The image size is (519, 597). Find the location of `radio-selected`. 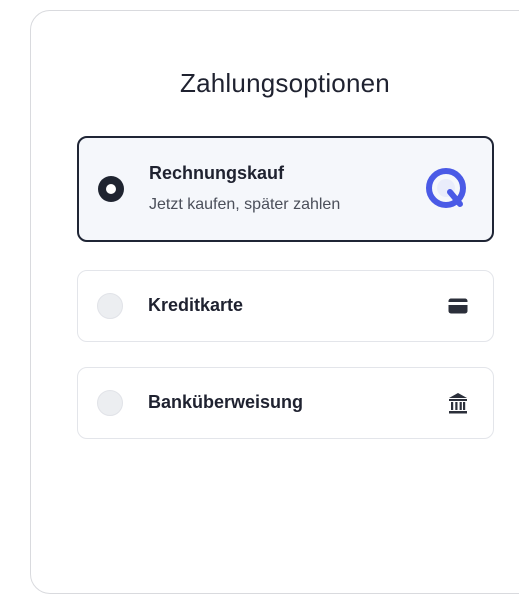

radio-selected is located at coordinates (111, 189).